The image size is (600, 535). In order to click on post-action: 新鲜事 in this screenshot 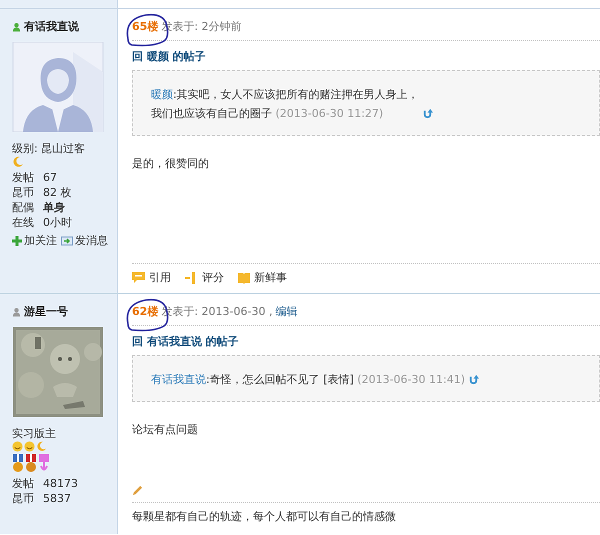, I will do `click(270, 277)`.